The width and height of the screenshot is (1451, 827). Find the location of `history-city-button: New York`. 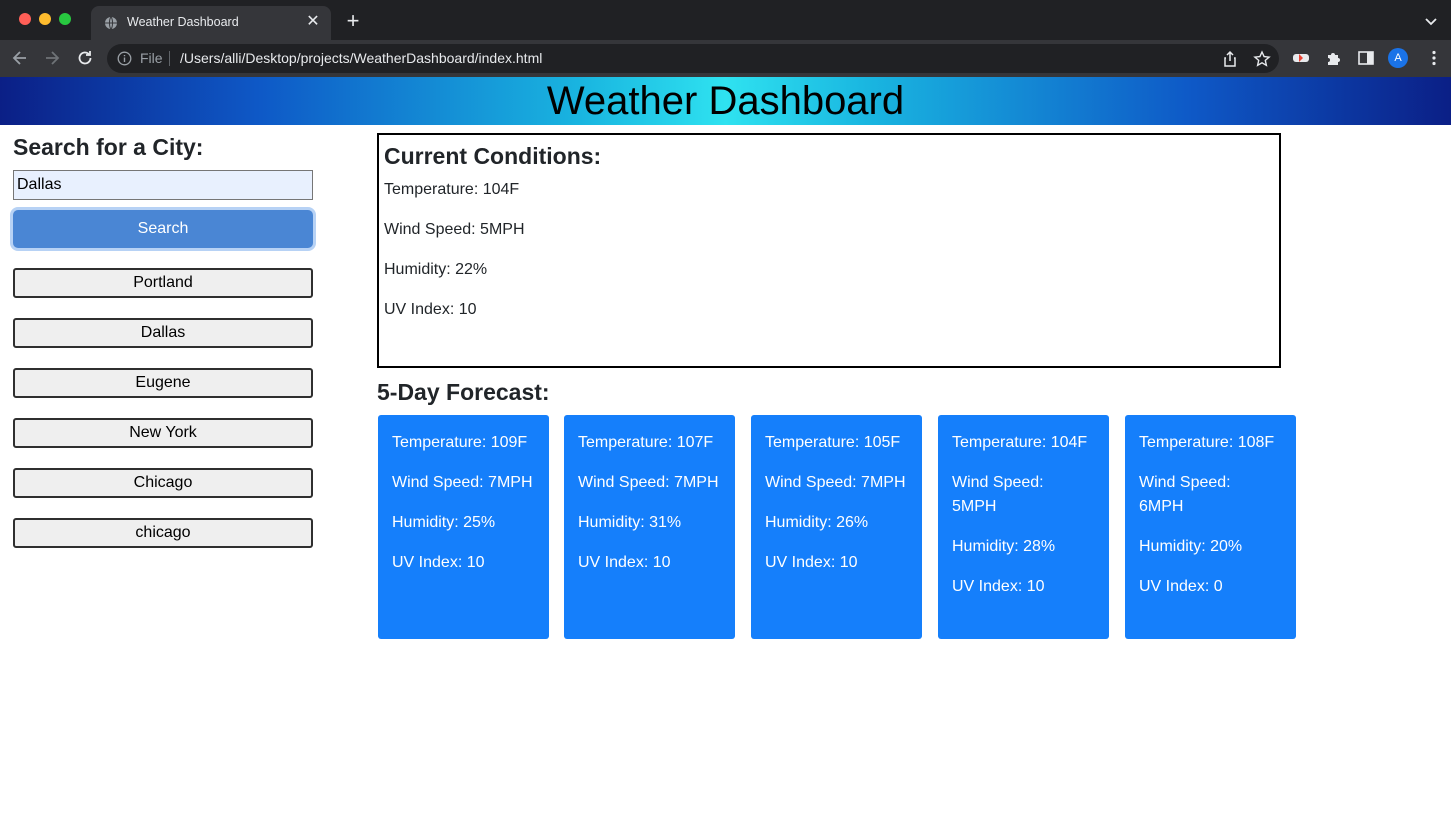

history-city-button: New York is located at coordinates (163, 433).